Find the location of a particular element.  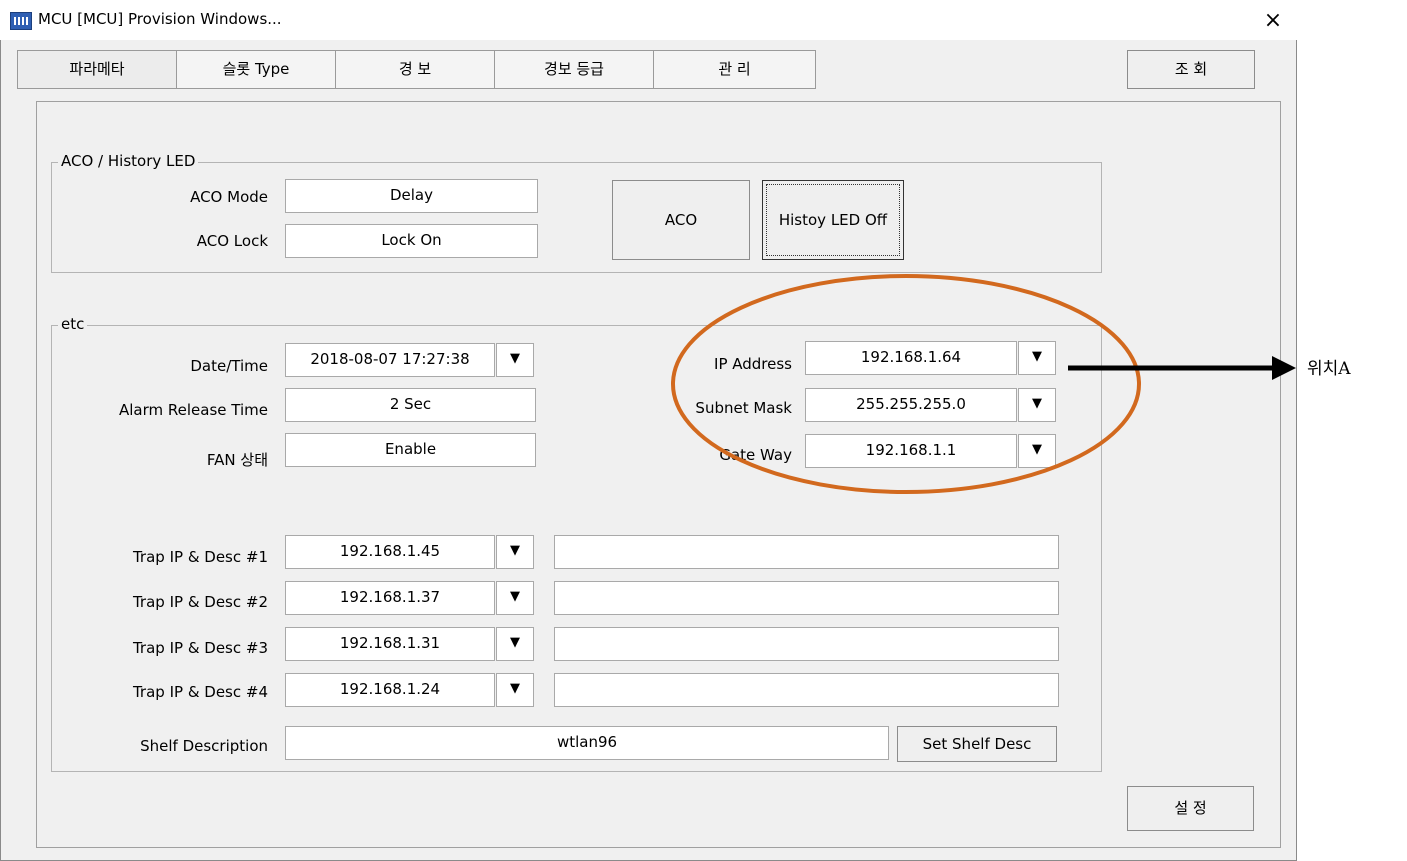

history-led-off-button: Histoy LED Off is located at coordinates (833, 220).